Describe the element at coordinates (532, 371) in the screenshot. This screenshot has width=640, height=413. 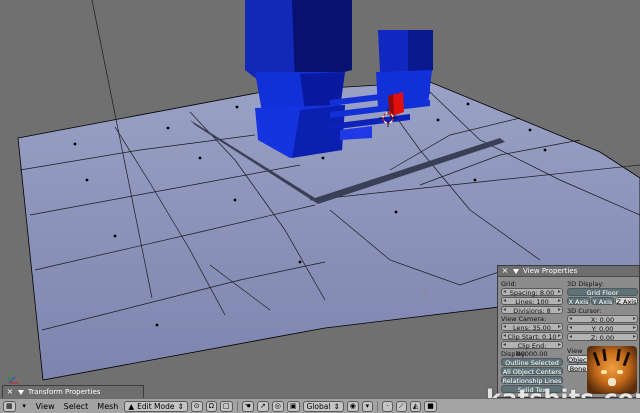
I see `all-object-centers-toggle: All Object Centers` at that location.